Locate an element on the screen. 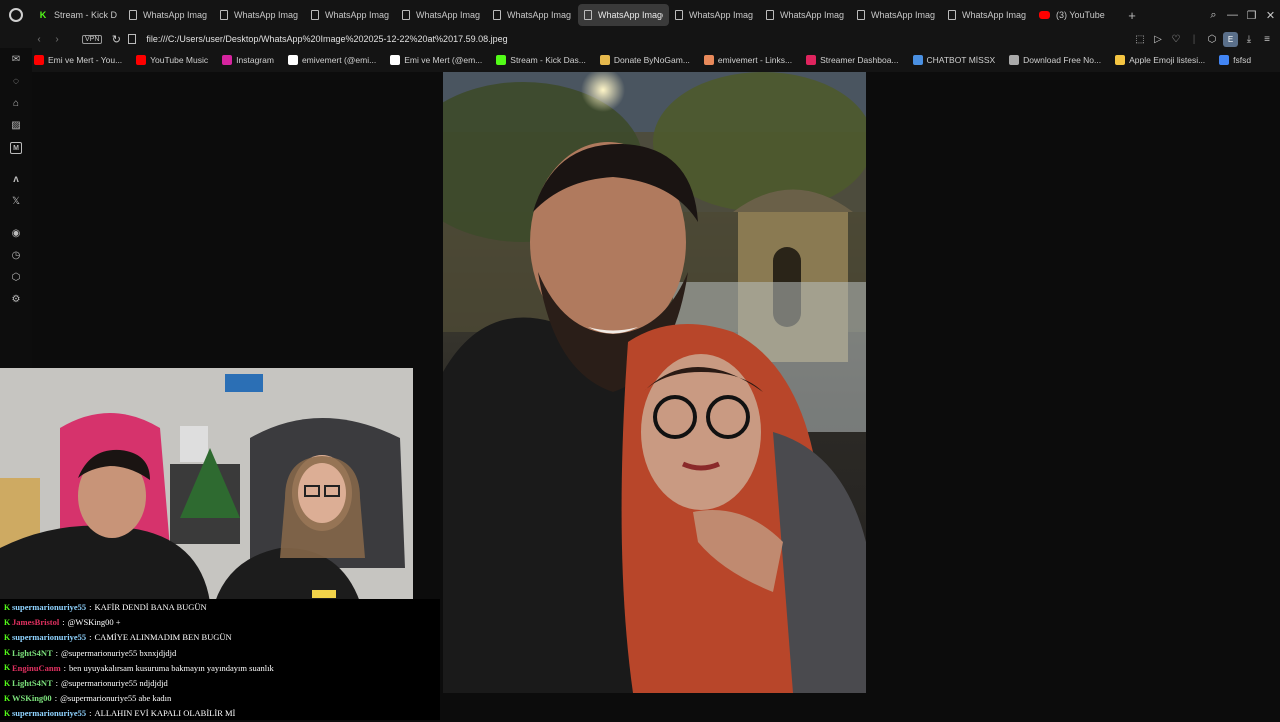  chat-username: WSKing00 is located at coordinates (32, 698).